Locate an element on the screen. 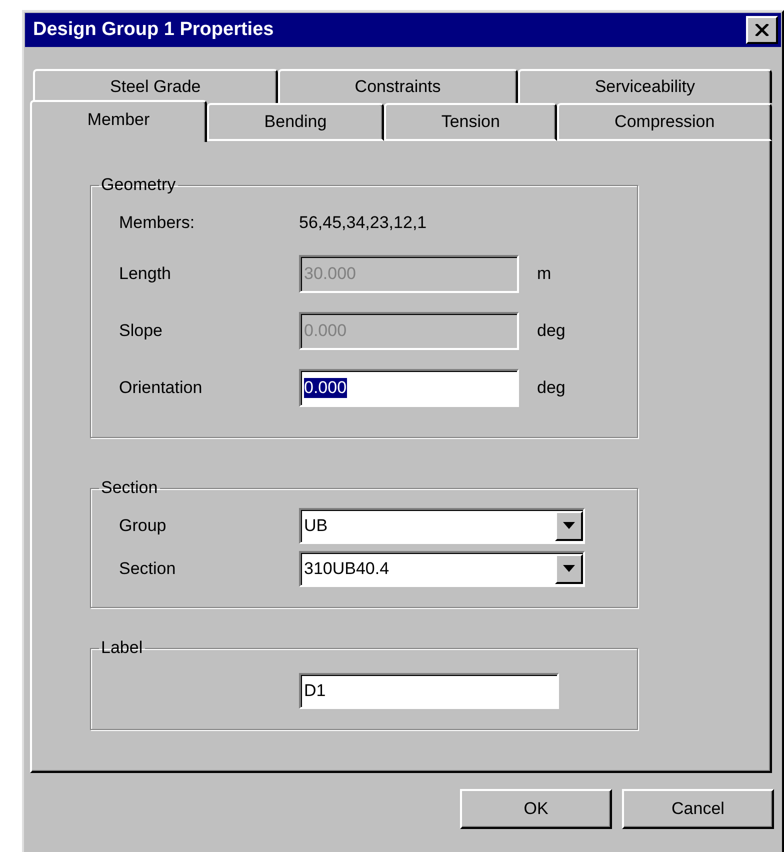 The width and height of the screenshot is (784, 852). field-label: Orientation is located at coordinates (161, 388).